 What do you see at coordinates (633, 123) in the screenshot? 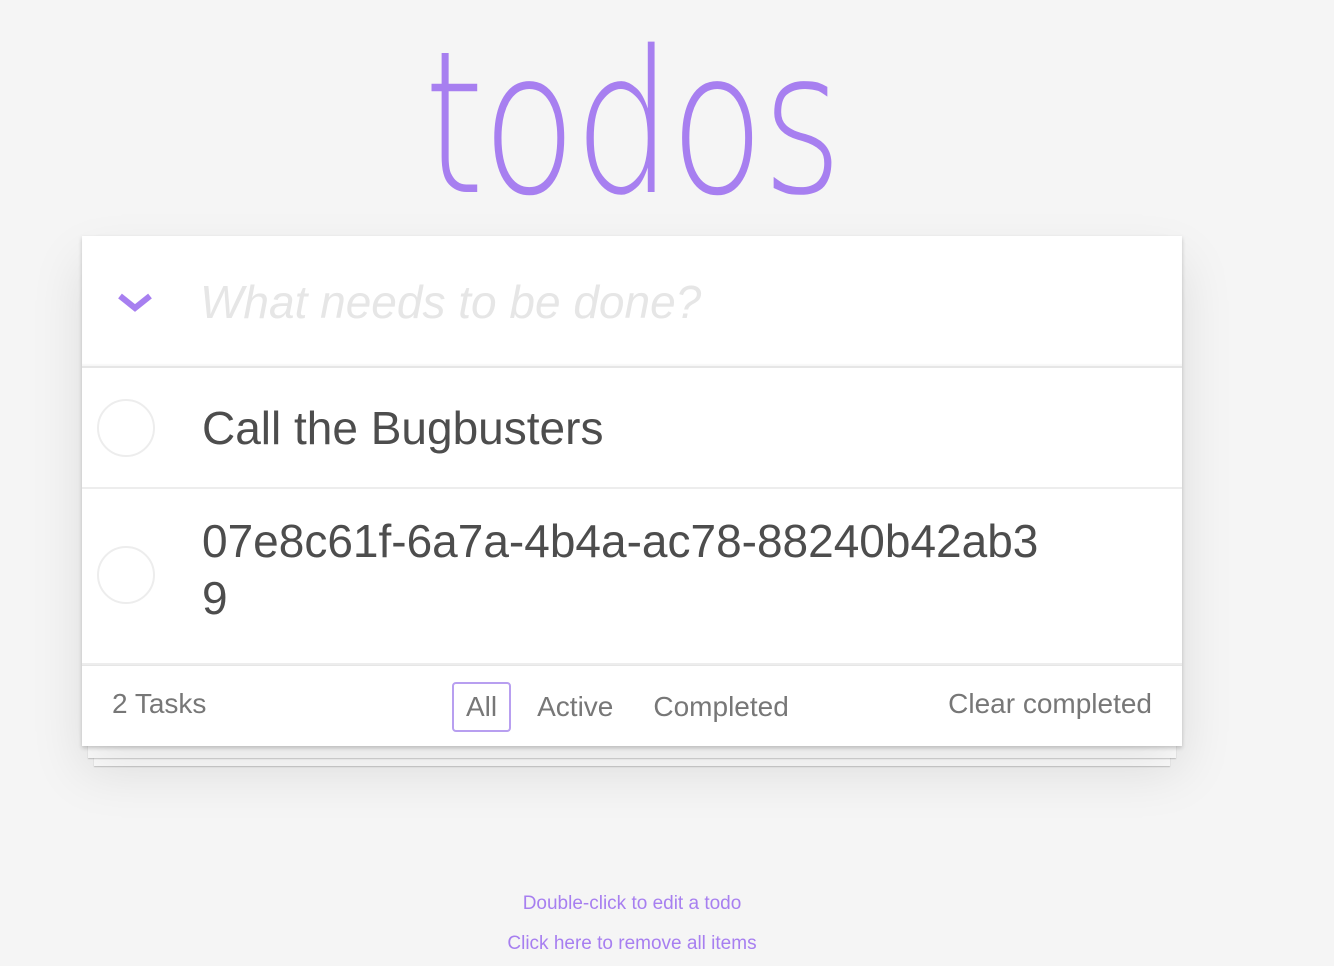
I see `app-title: todos` at bounding box center [633, 123].